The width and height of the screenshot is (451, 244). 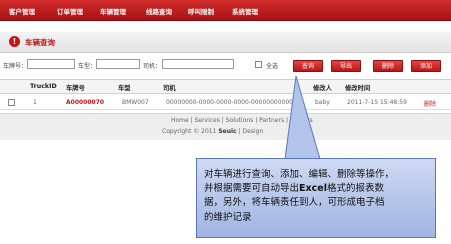 What do you see at coordinates (252, 189) in the screenshot?
I see `callout-line-2a: 并根据需要可自动导出` at bounding box center [252, 189].